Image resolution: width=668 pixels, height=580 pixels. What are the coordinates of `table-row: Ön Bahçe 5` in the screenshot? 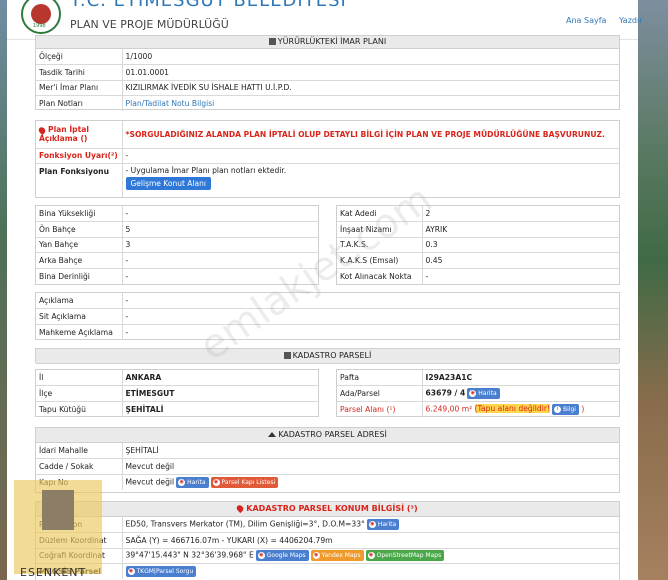 It's located at (177, 229).